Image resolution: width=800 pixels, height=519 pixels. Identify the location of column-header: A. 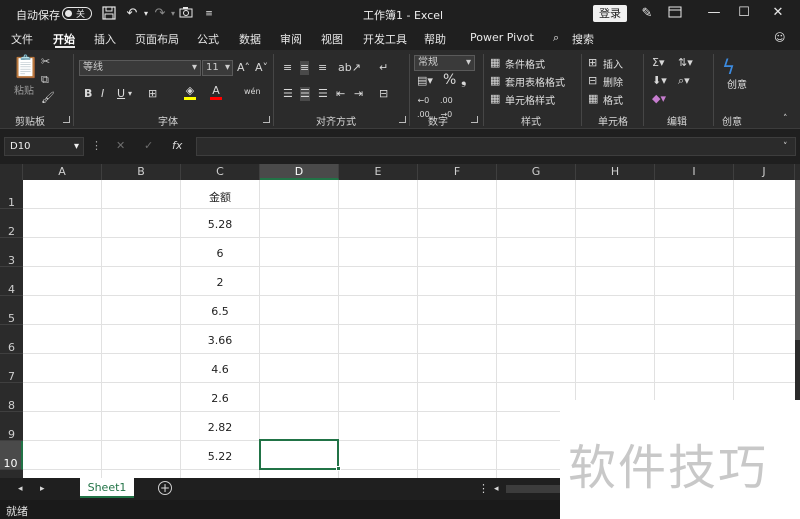
(62, 172).